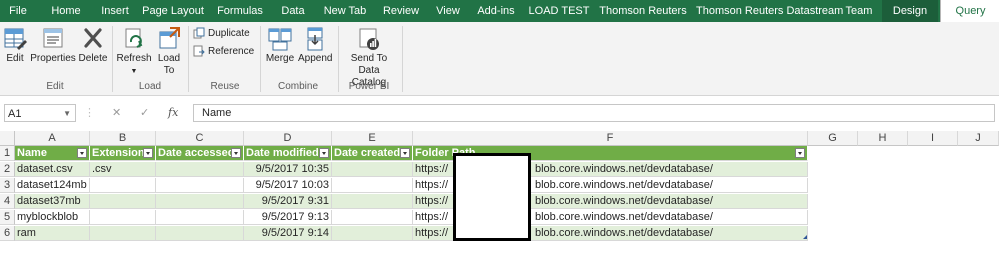  Describe the element at coordinates (221, 34) in the screenshot. I see `duplicate-button: Duplicate` at that location.